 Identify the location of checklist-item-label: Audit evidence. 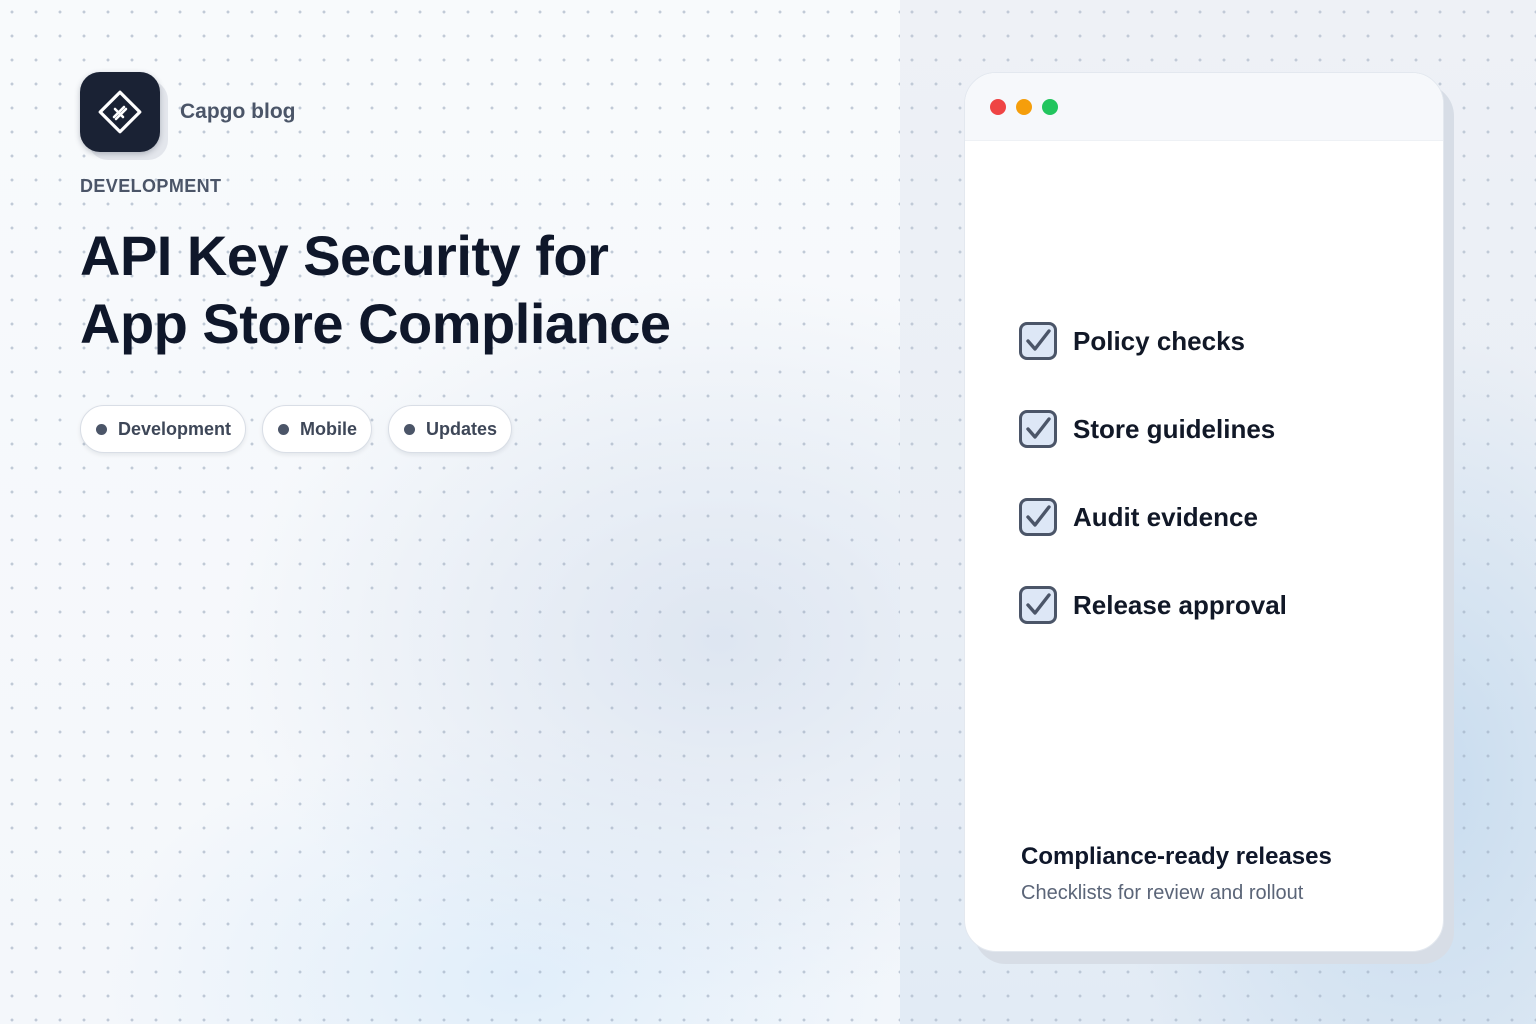
(1165, 516).